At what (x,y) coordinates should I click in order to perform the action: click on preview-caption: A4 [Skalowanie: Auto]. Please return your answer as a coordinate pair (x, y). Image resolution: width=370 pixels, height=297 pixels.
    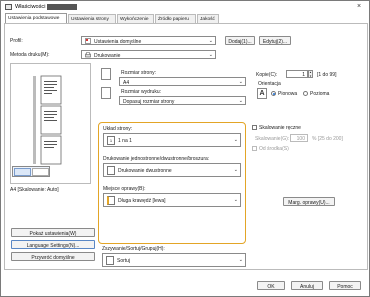
    Looking at the image, I should click on (34, 190).